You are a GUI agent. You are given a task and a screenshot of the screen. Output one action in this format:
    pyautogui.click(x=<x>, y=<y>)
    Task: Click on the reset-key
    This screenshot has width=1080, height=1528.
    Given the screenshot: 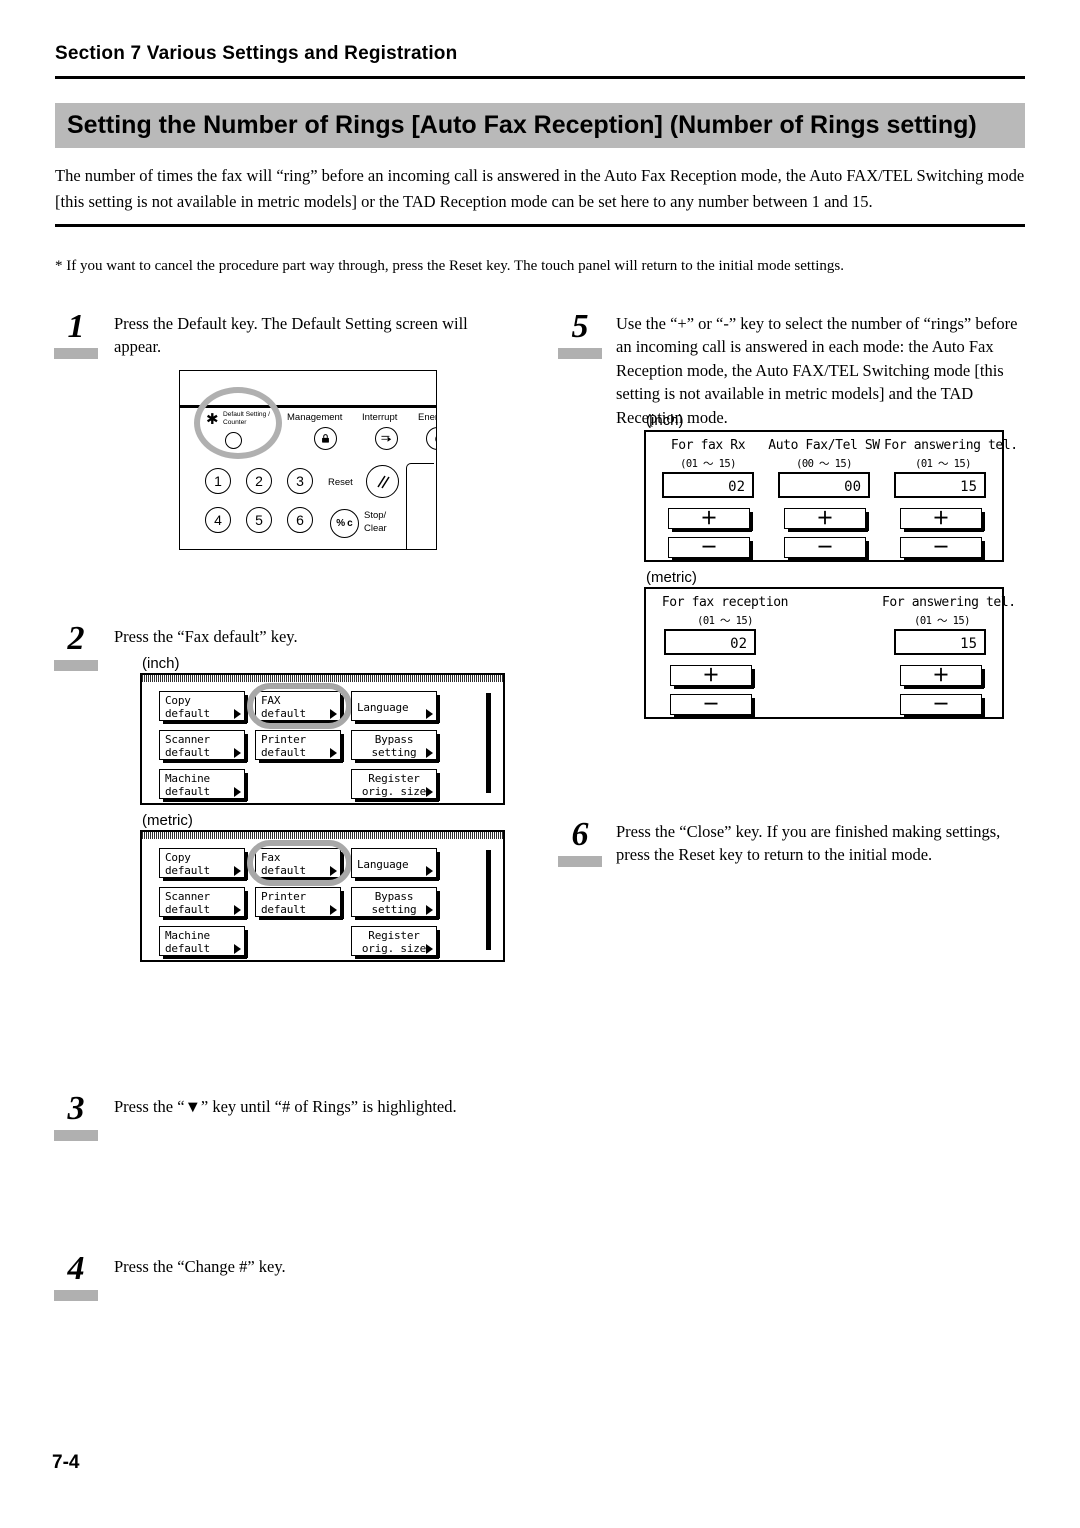 What is the action you would take?
    pyautogui.click(x=382, y=481)
    